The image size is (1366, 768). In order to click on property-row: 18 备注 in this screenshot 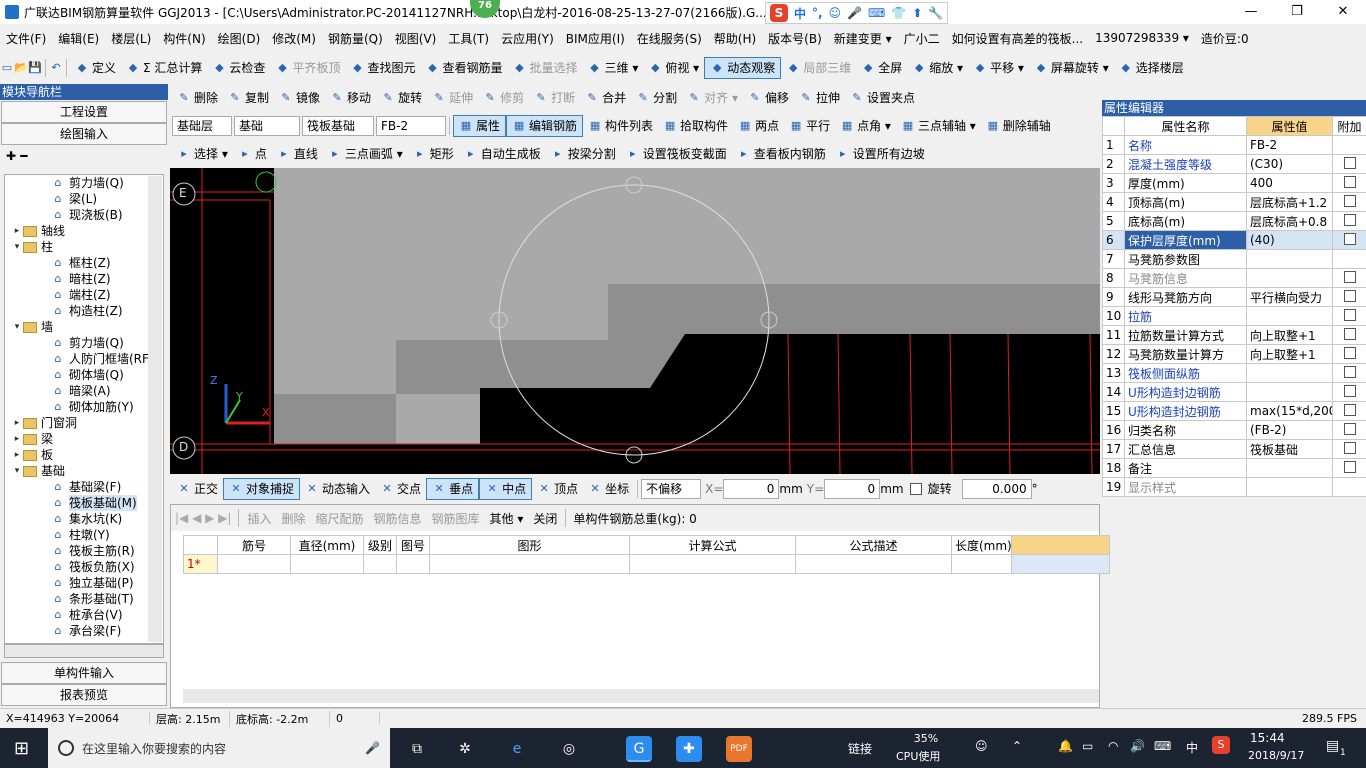, I will do `click(1234, 468)`.